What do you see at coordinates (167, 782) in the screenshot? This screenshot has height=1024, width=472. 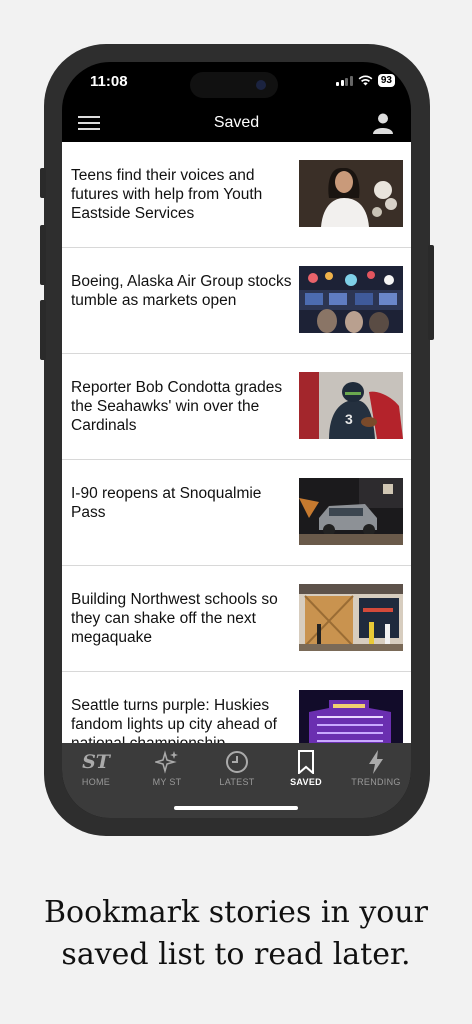 I see `tab-label: MY ST` at bounding box center [167, 782].